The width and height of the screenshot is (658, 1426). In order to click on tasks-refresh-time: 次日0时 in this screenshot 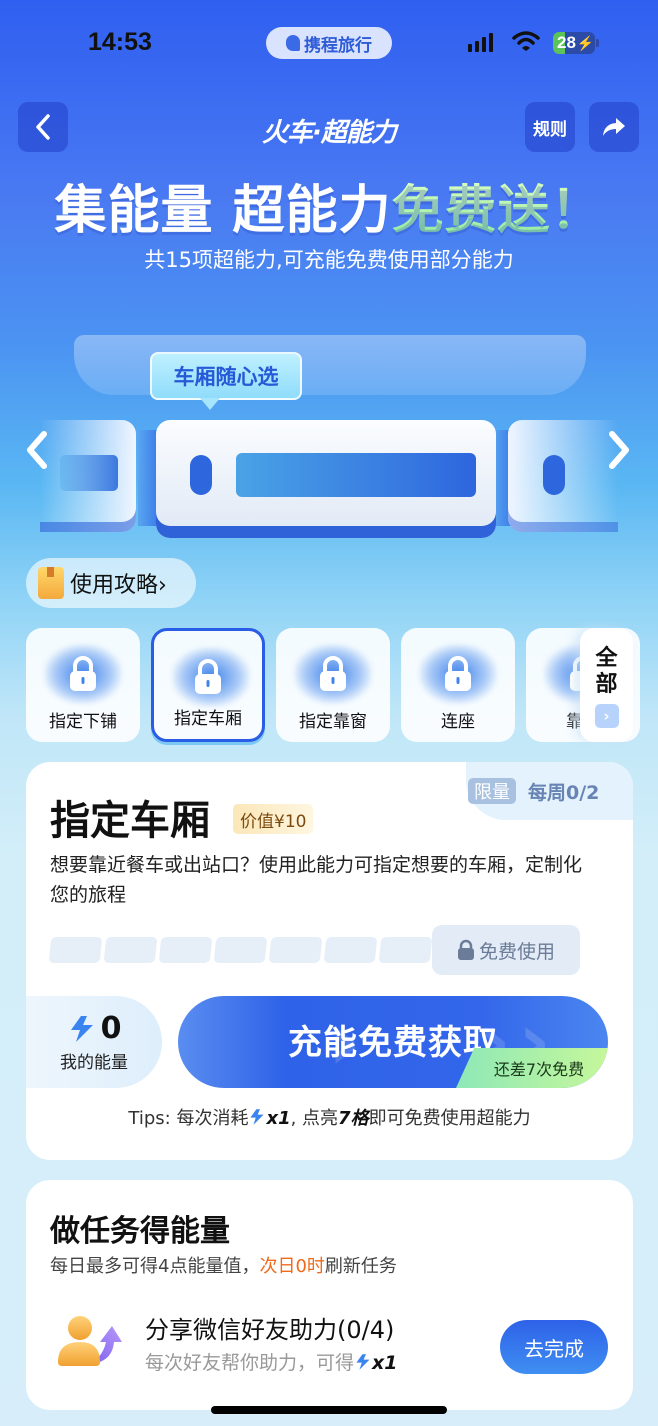, I will do `click(292, 1266)`.